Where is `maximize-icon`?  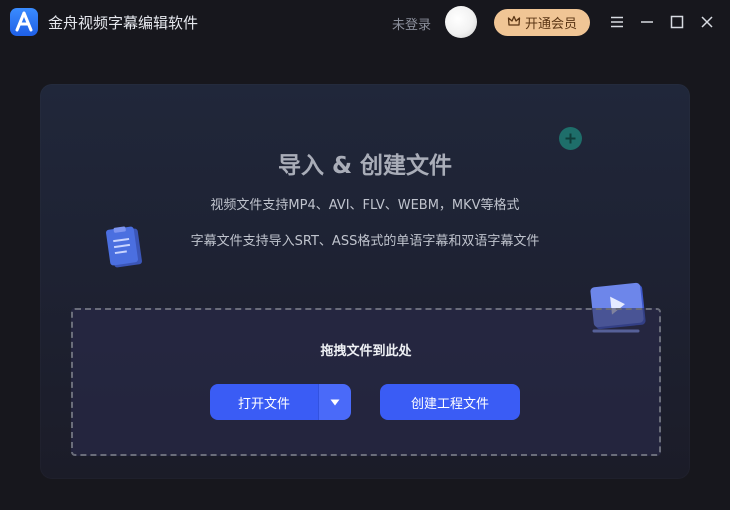 maximize-icon is located at coordinates (677, 22).